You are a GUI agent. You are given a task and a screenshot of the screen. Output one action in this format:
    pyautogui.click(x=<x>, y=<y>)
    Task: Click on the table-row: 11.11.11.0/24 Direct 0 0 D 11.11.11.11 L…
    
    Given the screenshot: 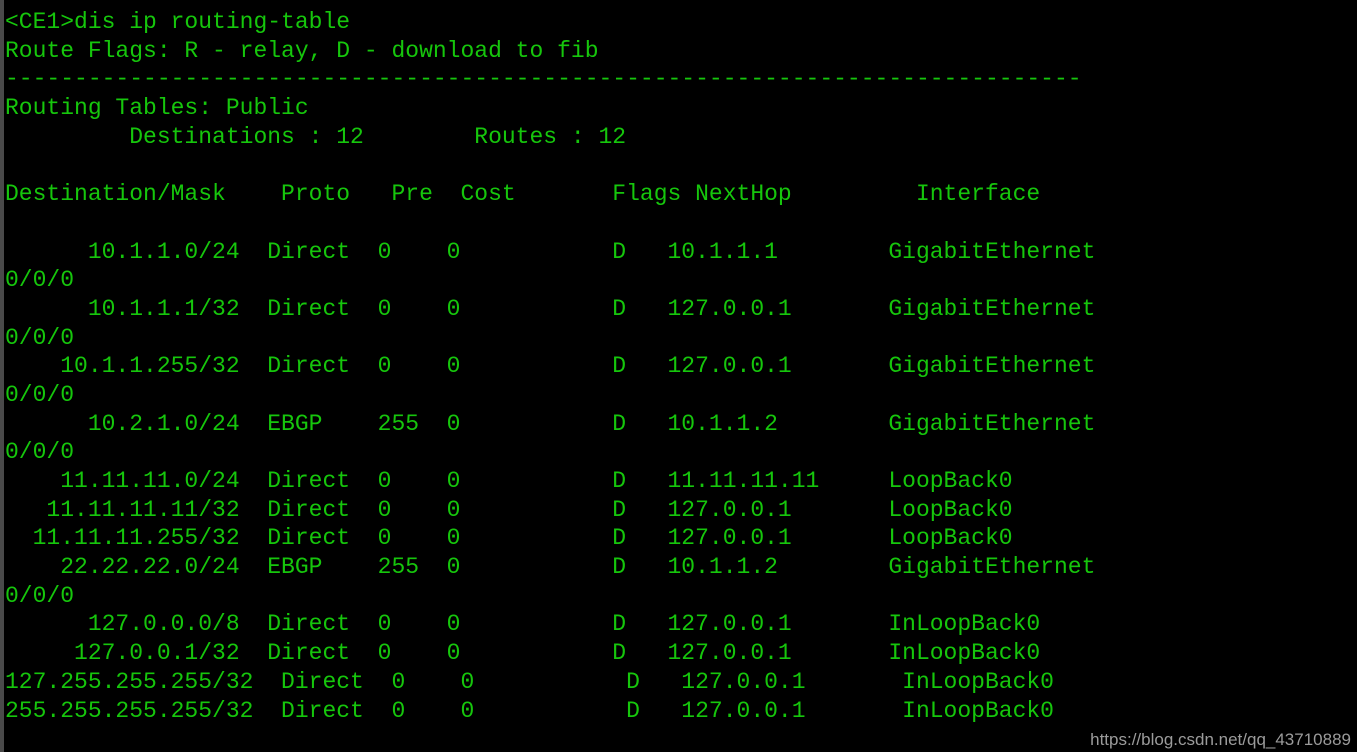 What is the action you would take?
    pyautogui.click(x=509, y=481)
    